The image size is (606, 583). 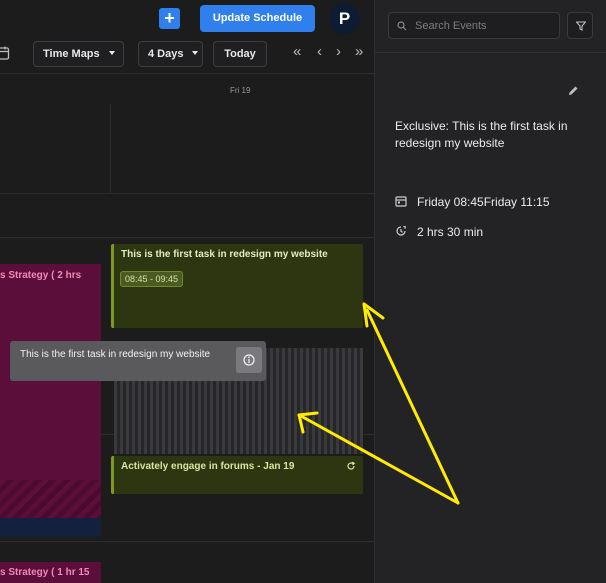 What do you see at coordinates (351, 465) in the screenshot?
I see `repeat-icon` at bounding box center [351, 465].